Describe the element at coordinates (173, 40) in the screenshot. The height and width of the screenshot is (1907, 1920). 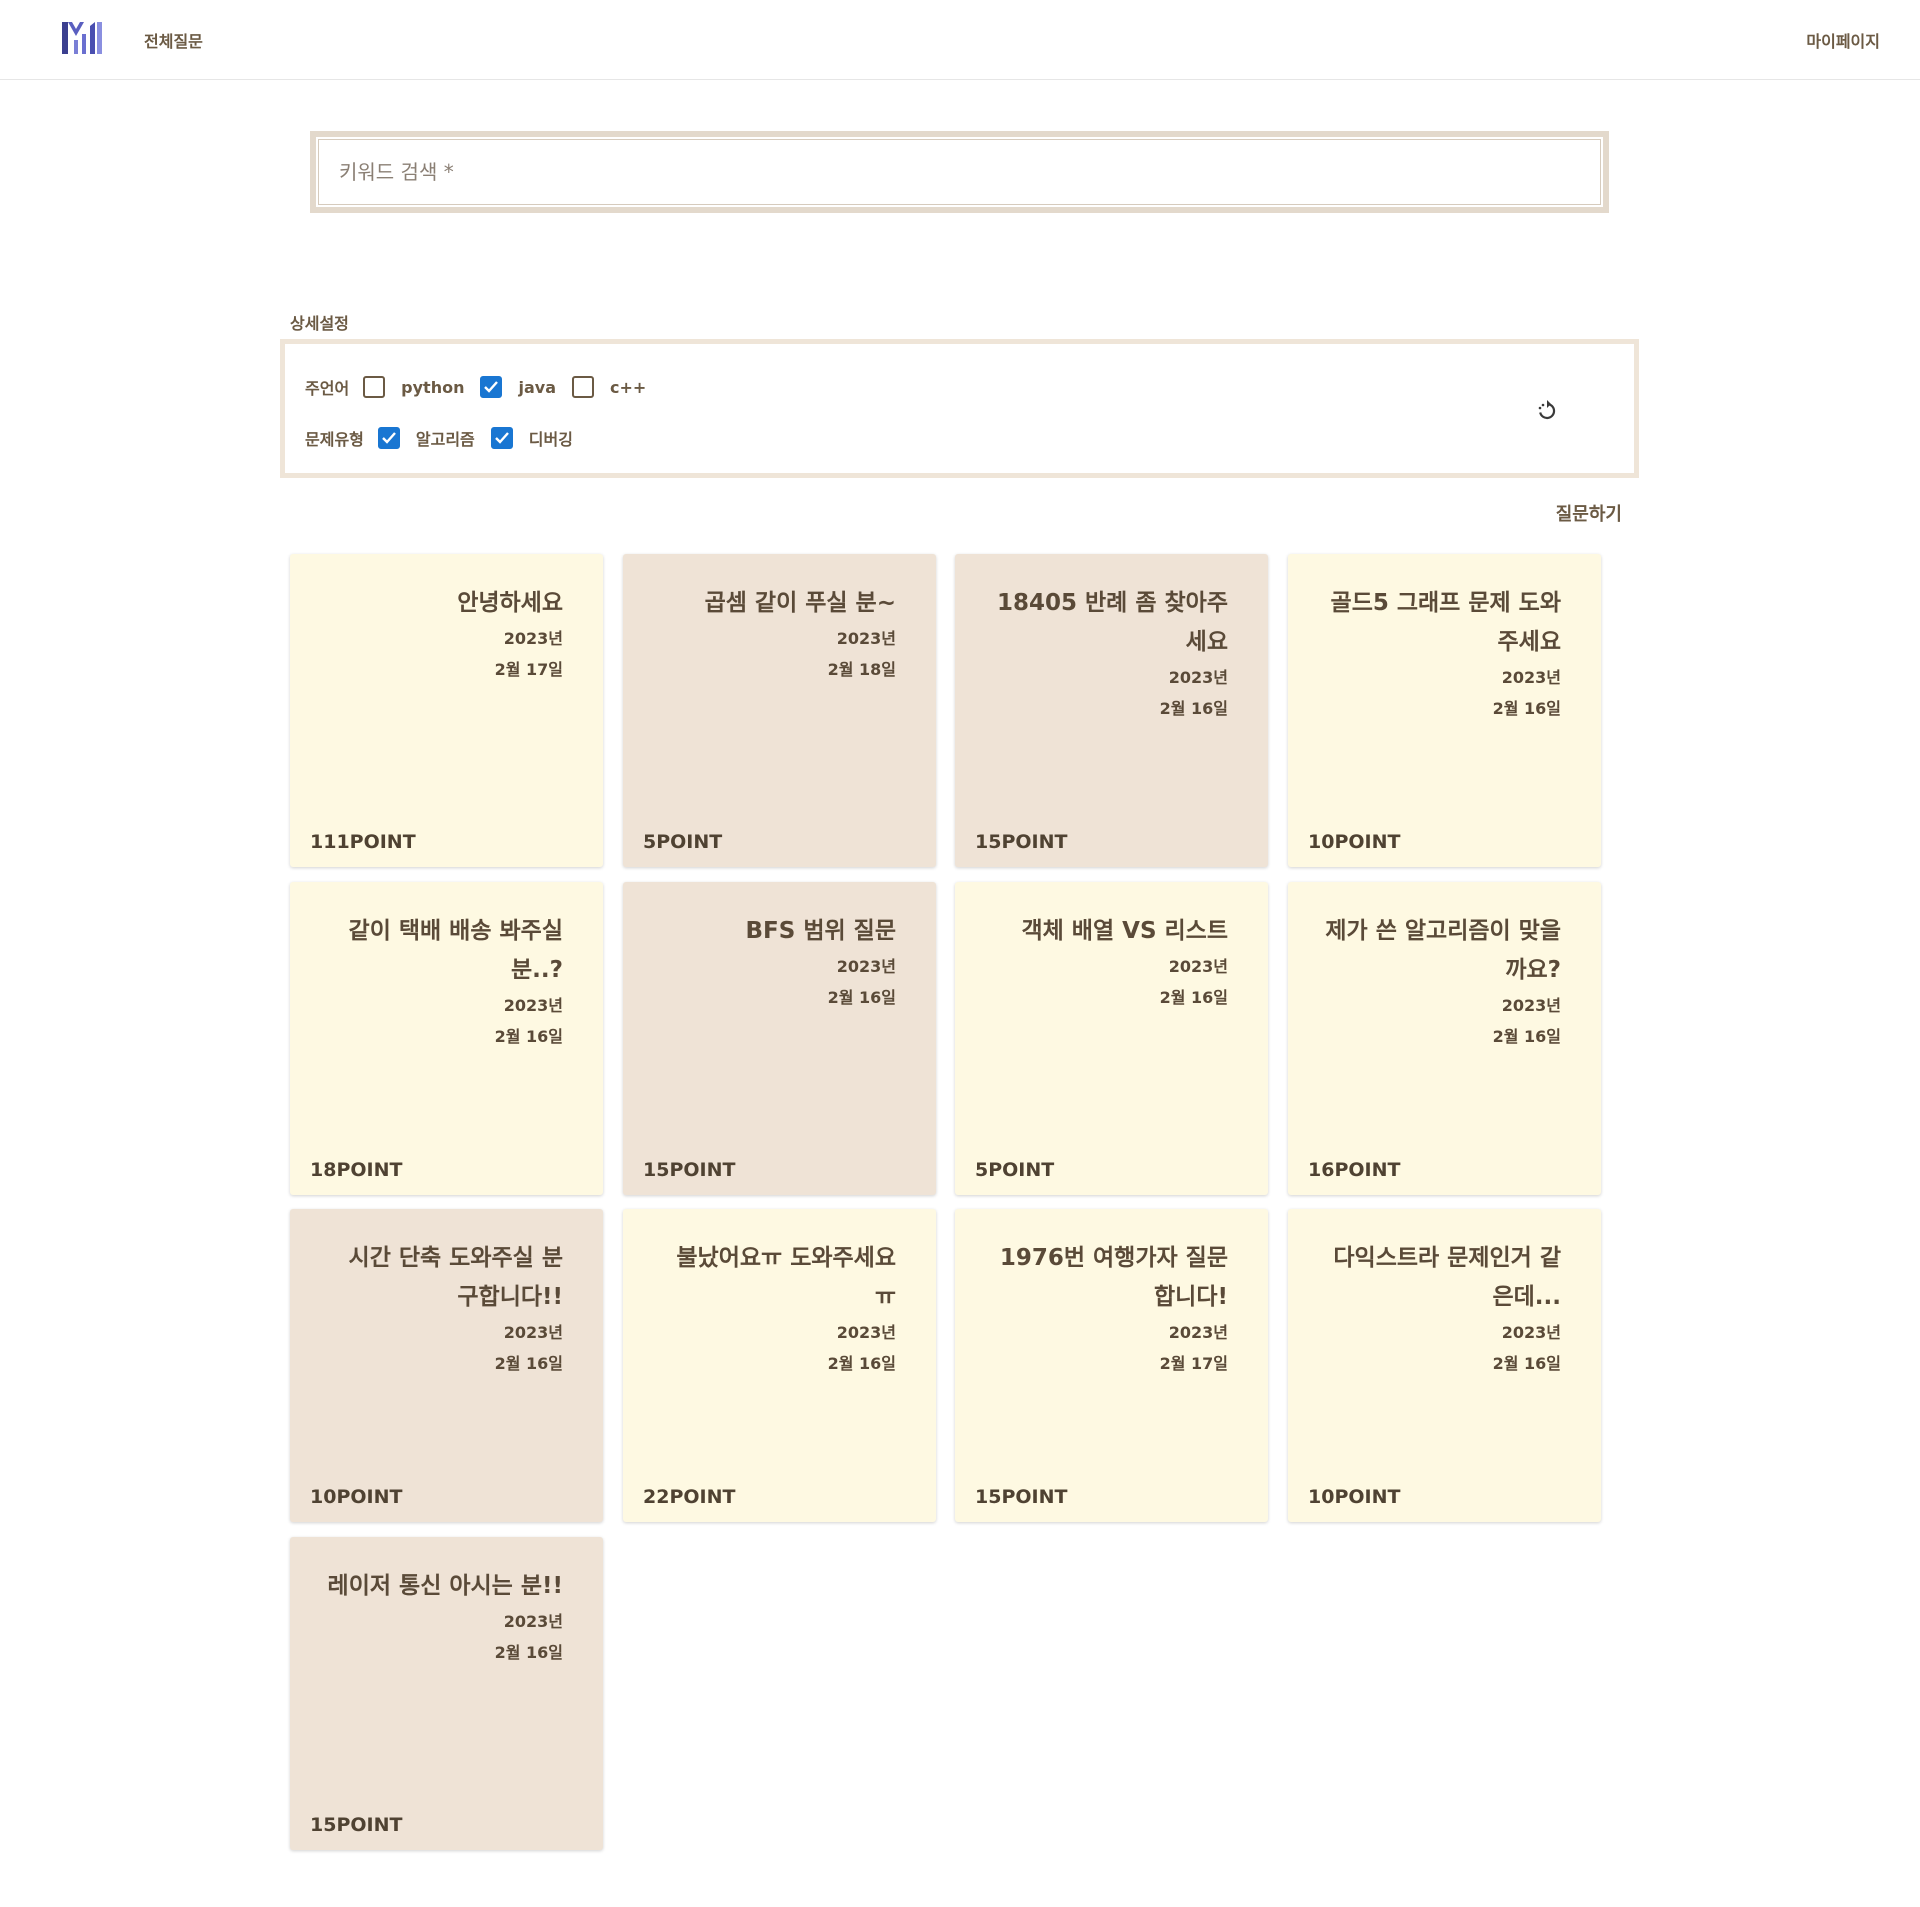
I see `nav-all-questions: 전체질문` at that location.